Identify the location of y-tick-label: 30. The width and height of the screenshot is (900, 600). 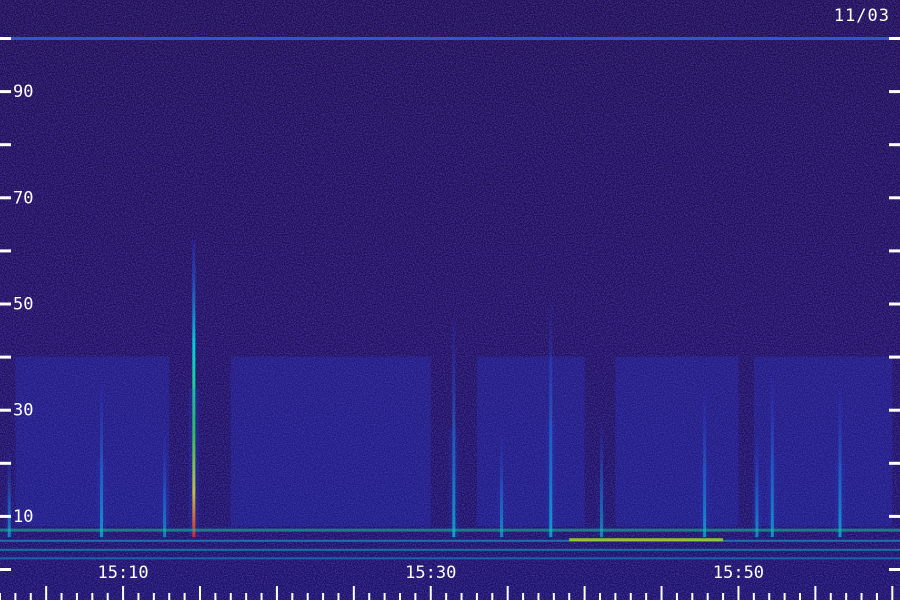
(23, 411).